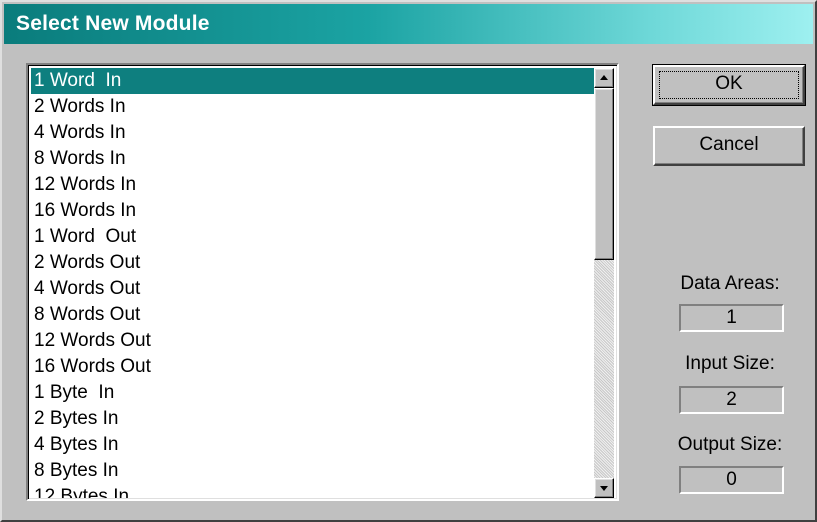  What do you see at coordinates (314, 315) in the screenshot?
I see `list-item: 8 Words Out` at bounding box center [314, 315].